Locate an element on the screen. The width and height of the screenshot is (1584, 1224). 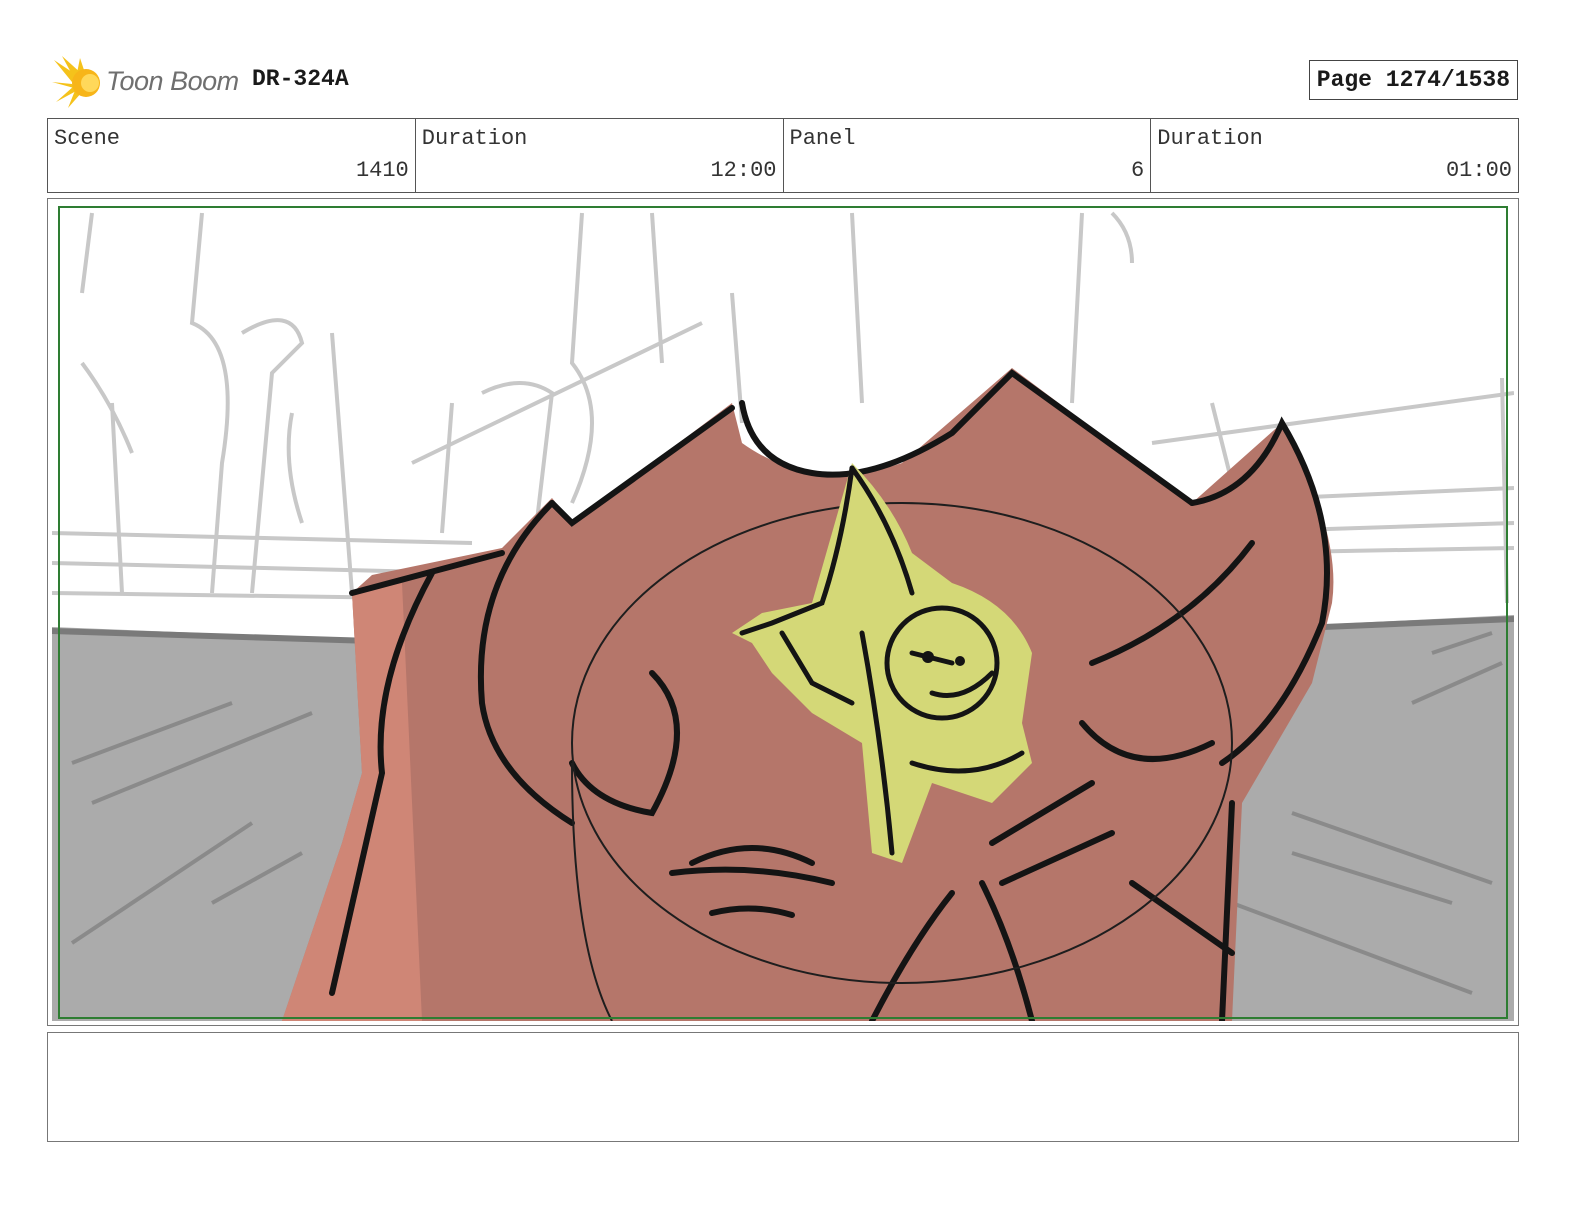
page-counter: Page 1274/1538 is located at coordinates (1413, 80).